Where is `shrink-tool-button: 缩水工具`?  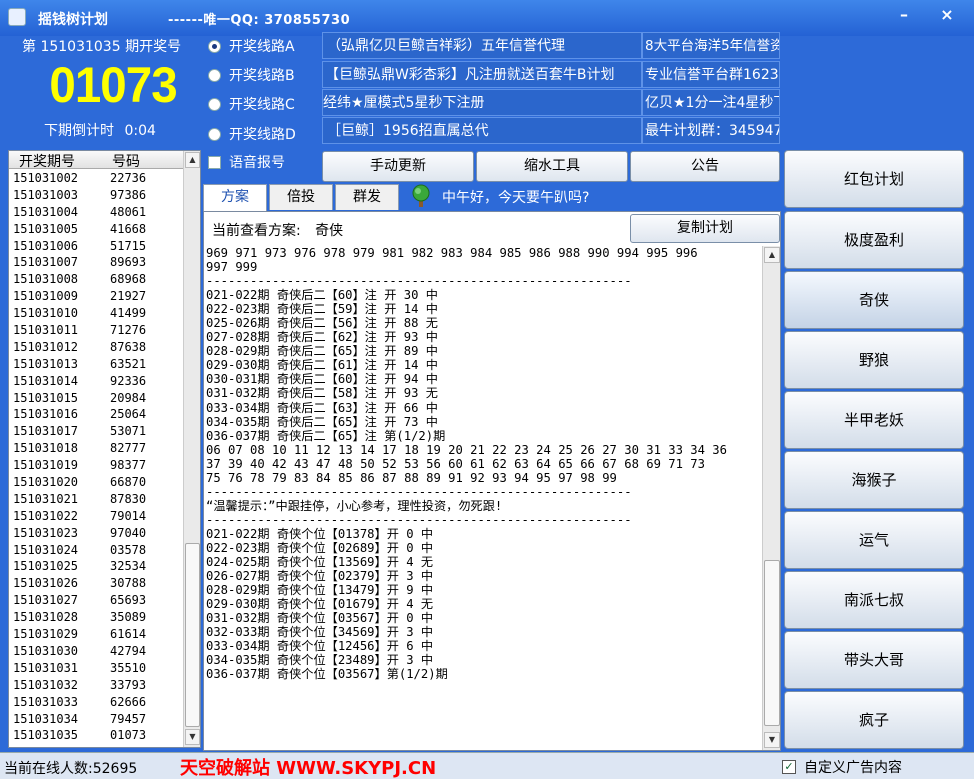 shrink-tool-button: 缩水工具 is located at coordinates (552, 166).